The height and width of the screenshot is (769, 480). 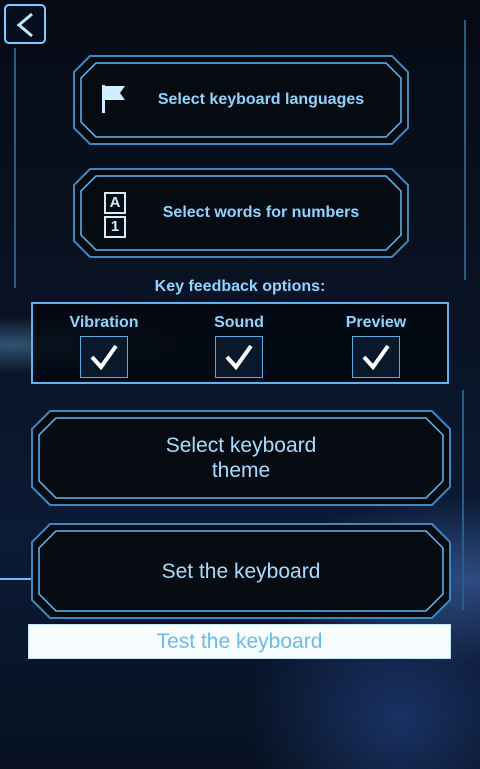 I want to click on frame-line-right-lower, so click(x=463, y=500).